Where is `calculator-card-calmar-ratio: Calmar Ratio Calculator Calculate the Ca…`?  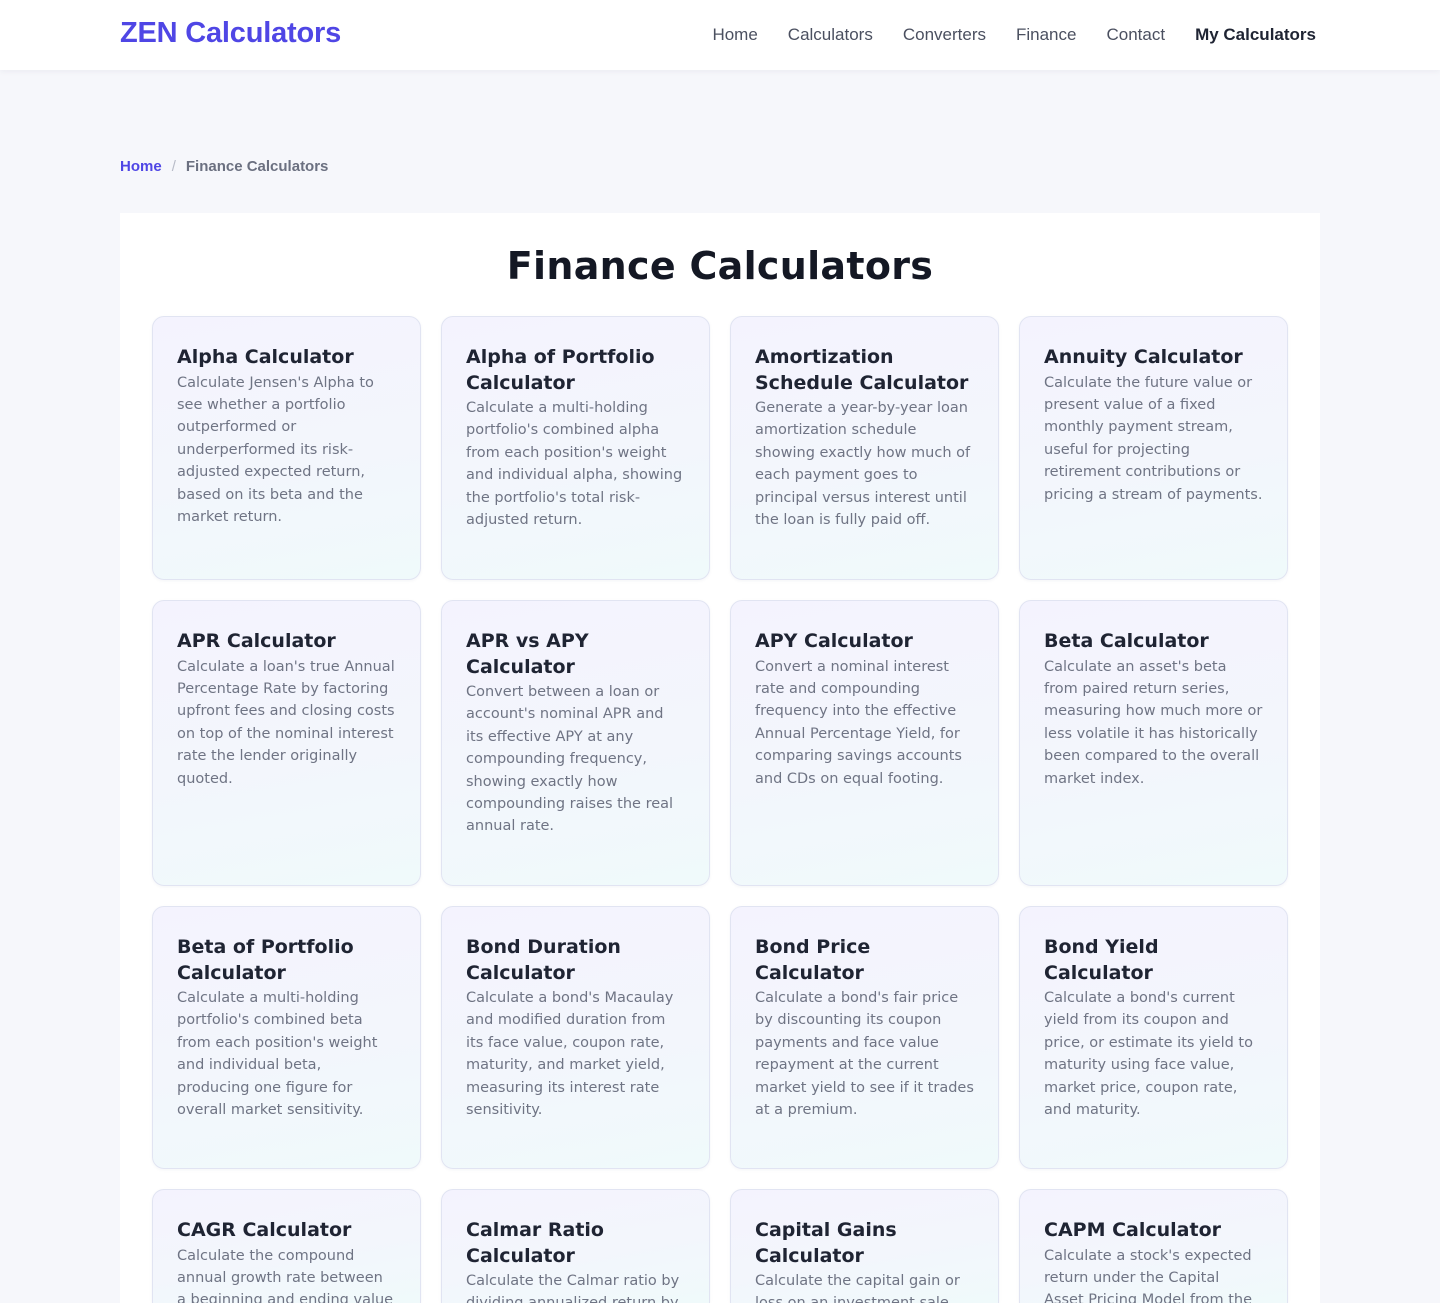
calculator-card-calmar-ratio: Calmar Ratio Calculator Calculate the Ca… is located at coordinates (575, 1246).